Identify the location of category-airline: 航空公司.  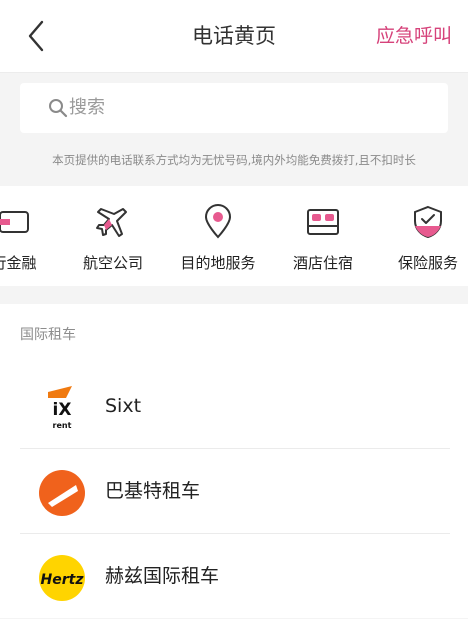
(113, 236).